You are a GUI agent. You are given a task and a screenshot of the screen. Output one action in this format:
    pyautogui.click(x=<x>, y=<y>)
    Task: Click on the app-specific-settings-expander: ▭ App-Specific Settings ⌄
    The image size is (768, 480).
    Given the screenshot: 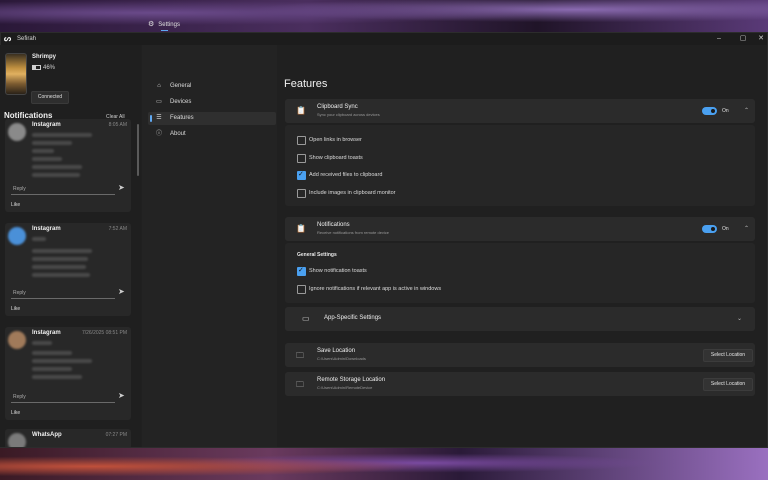 What is the action you would take?
    pyautogui.click(x=520, y=319)
    